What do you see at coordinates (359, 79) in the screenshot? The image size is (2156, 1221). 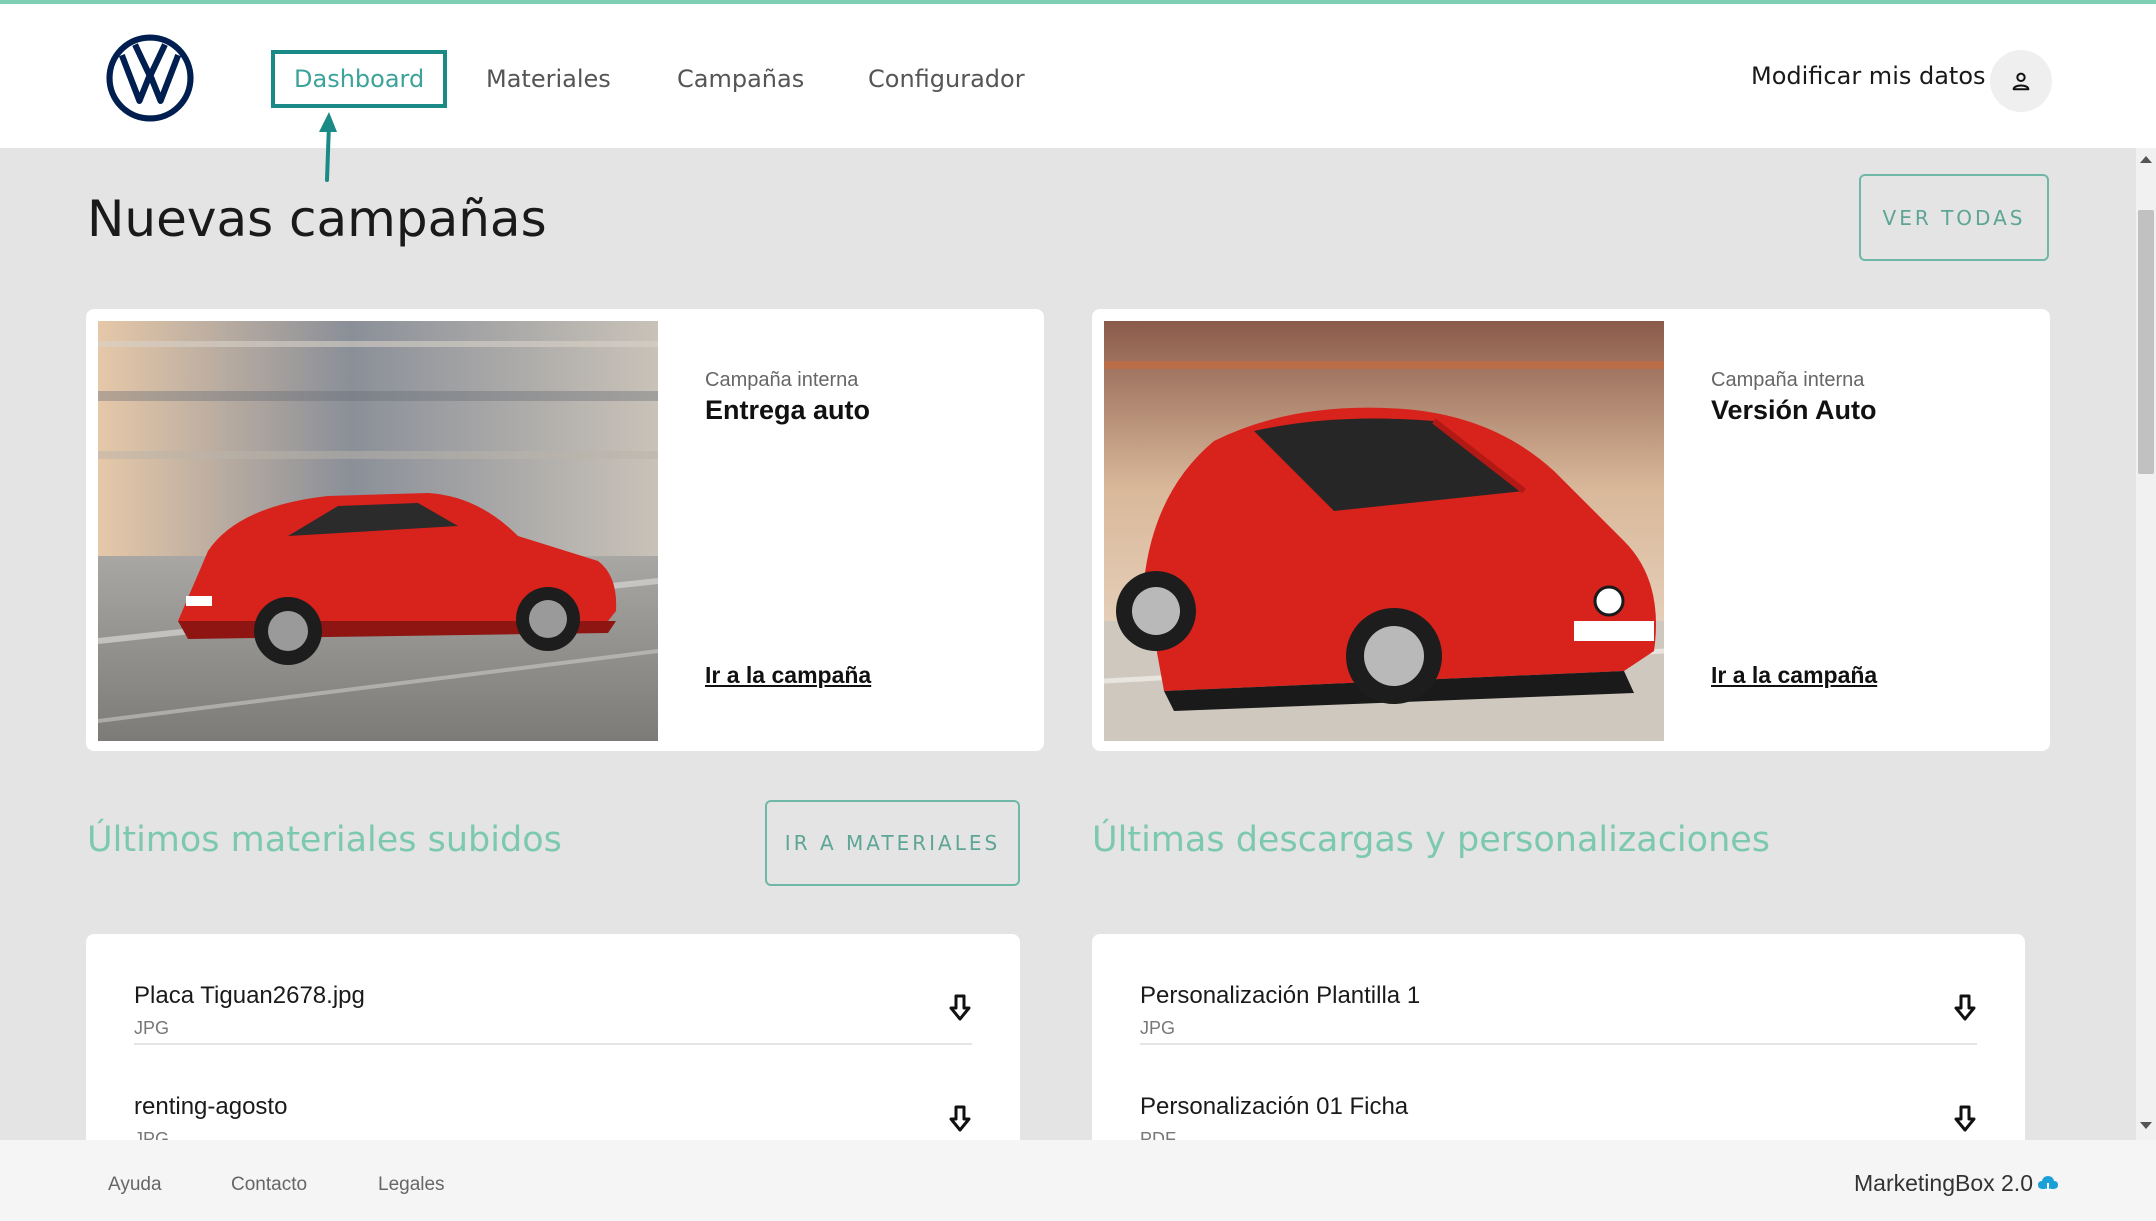 I see `nav-dashboard: Dashboard` at bounding box center [359, 79].